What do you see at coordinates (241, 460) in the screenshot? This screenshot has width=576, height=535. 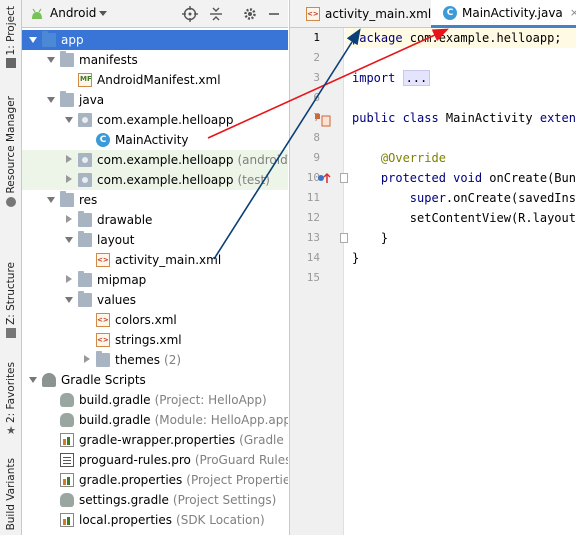 I see `tree-item-detail: (ProGuard Rules for` at bounding box center [241, 460].